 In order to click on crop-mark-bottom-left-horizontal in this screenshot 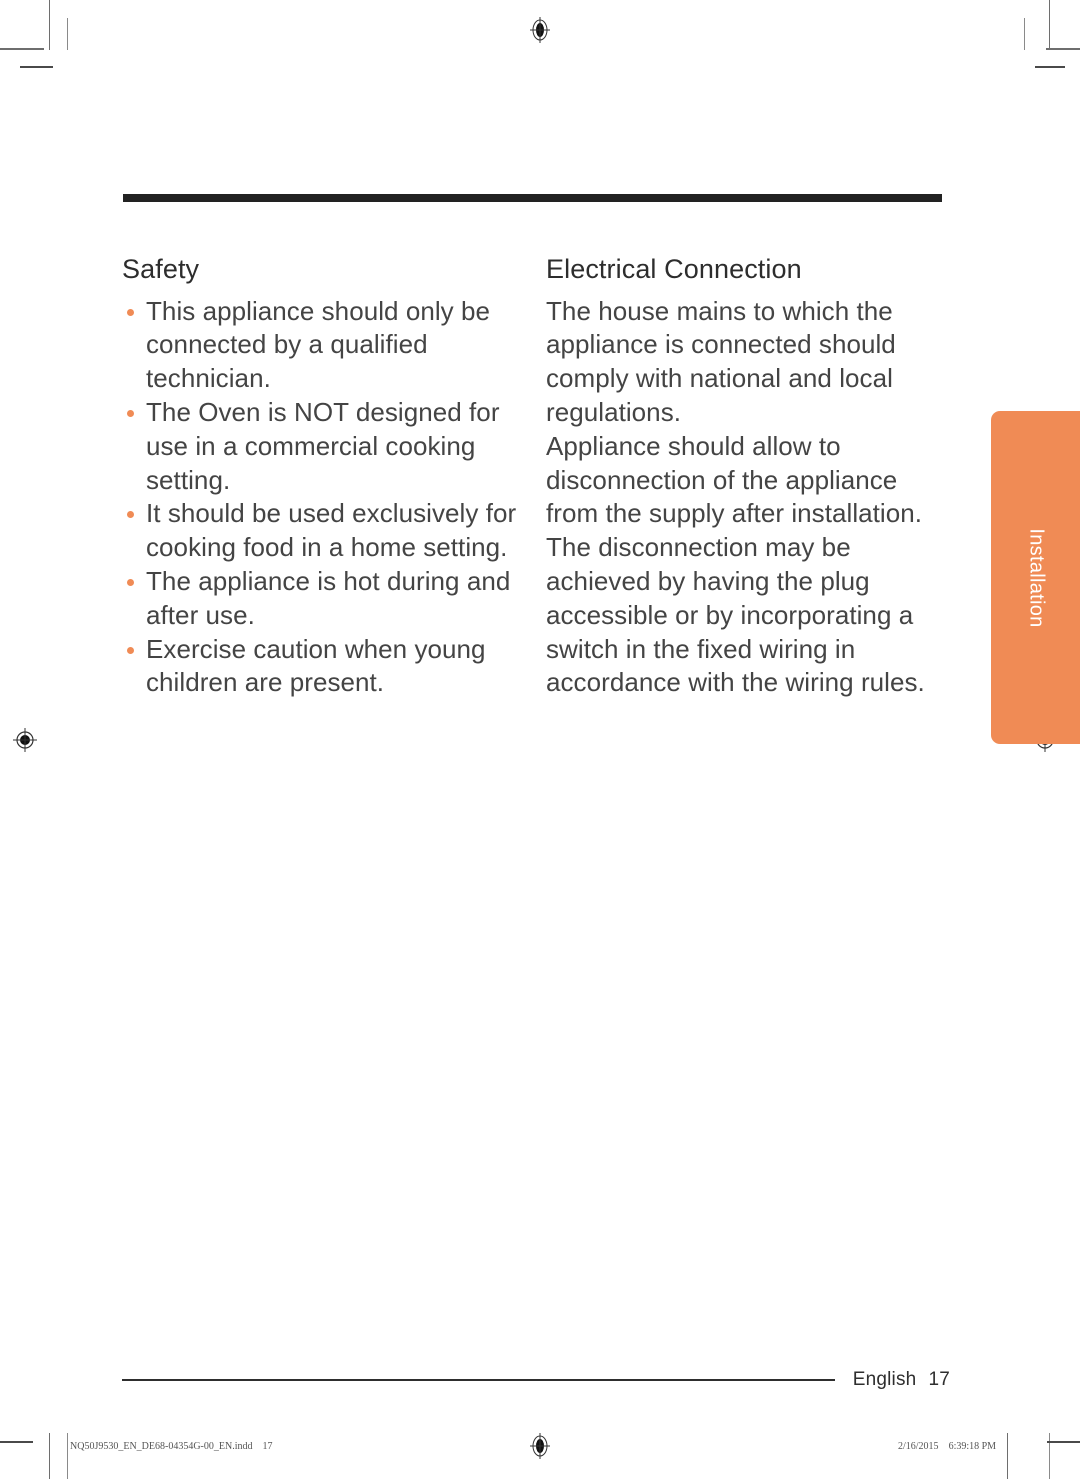, I will do `click(16, 1442)`.